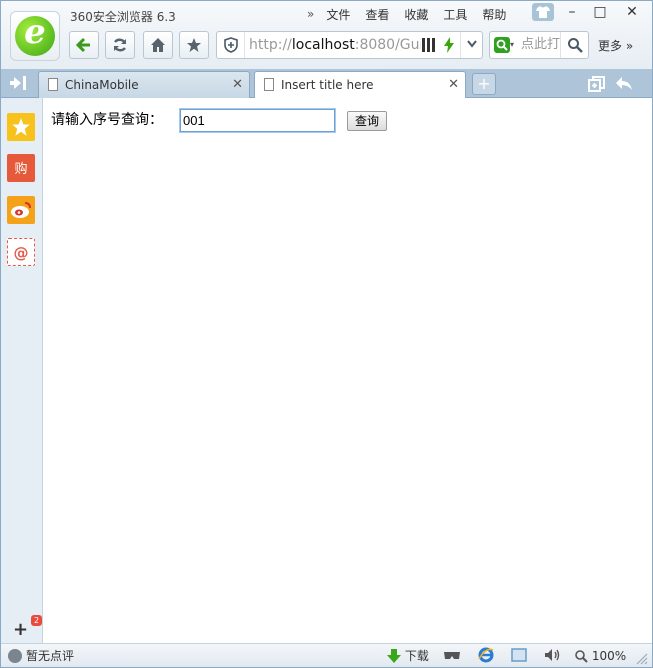 This screenshot has width=653, height=668. What do you see at coordinates (502, 45) in the screenshot?
I see `search-engine-icon` at bounding box center [502, 45].